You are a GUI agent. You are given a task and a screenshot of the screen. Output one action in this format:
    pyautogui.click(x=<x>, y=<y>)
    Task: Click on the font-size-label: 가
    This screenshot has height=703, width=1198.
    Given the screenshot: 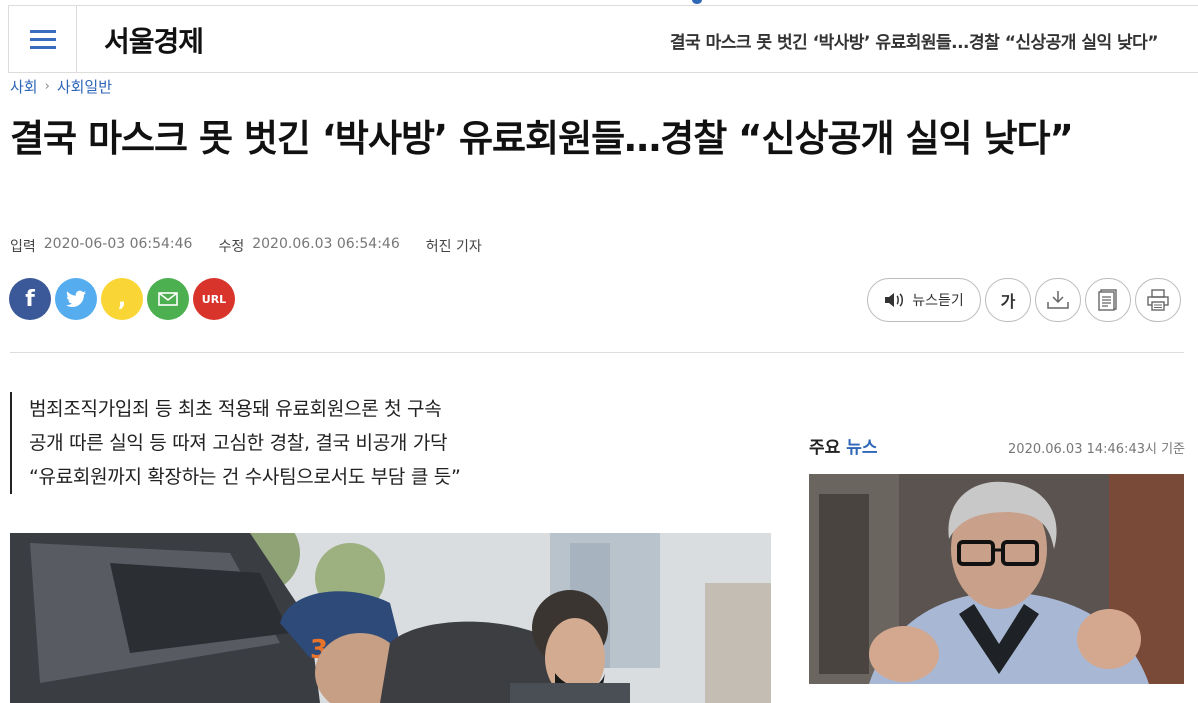 What is the action you would take?
    pyautogui.click(x=1008, y=301)
    